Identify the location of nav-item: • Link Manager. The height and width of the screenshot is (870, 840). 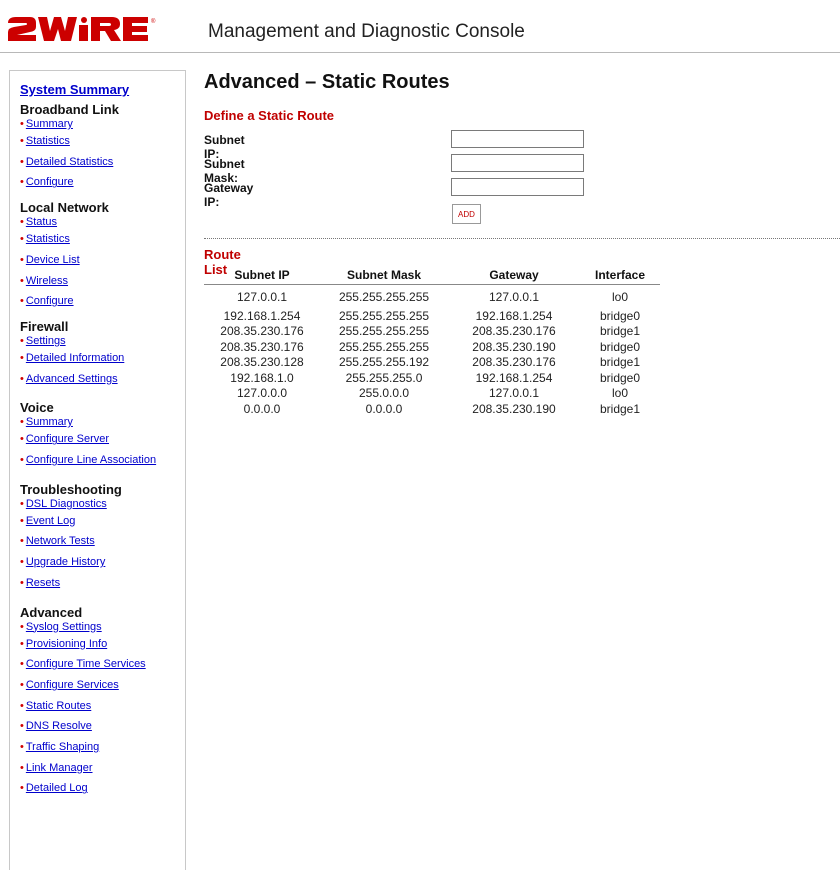
(102, 768).